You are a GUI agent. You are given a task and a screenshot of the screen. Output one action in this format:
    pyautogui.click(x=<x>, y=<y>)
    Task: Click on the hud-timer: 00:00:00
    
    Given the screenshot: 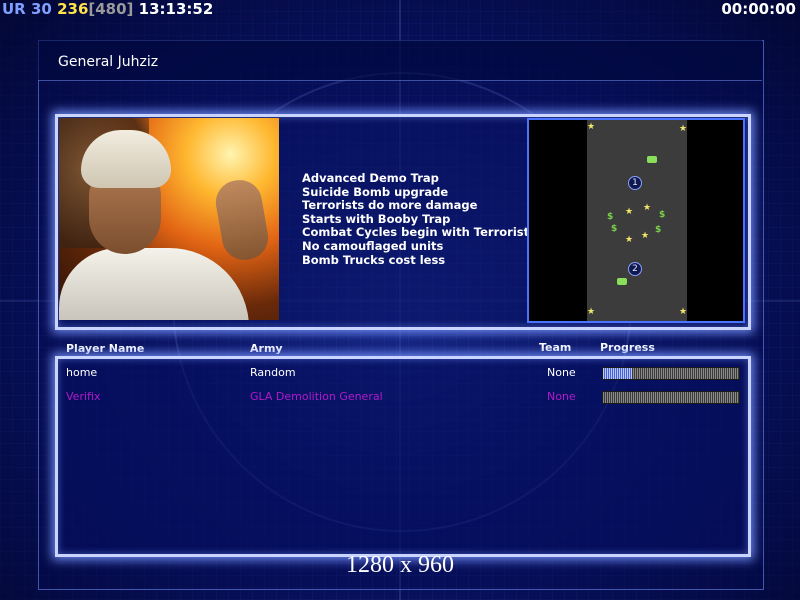 What is the action you would take?
    pyautogui.click(x=758, y=9)
    